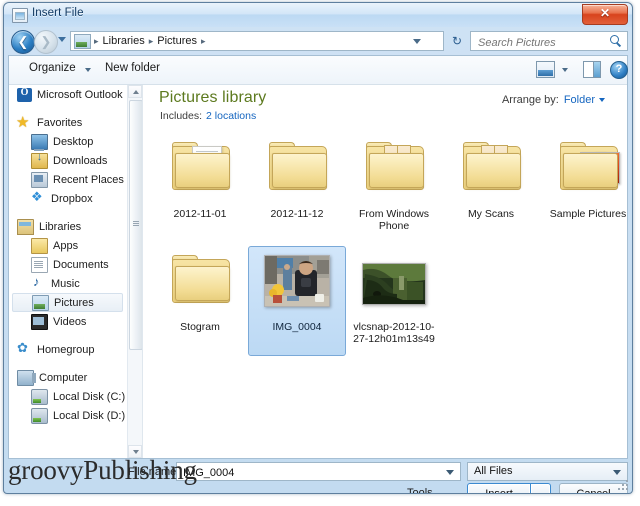 This screenshot has height=506, width=640. I want to click on sidebar-item-local-disk-d: Local Disk (D:), so click(68, 415).